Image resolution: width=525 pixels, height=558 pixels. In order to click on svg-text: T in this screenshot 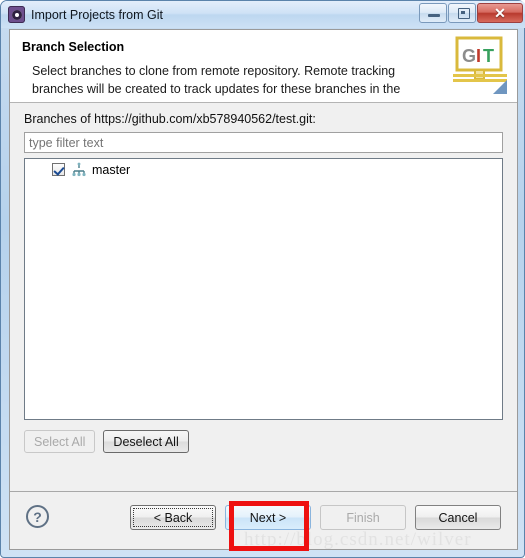, I will do `click(488, 56)`.